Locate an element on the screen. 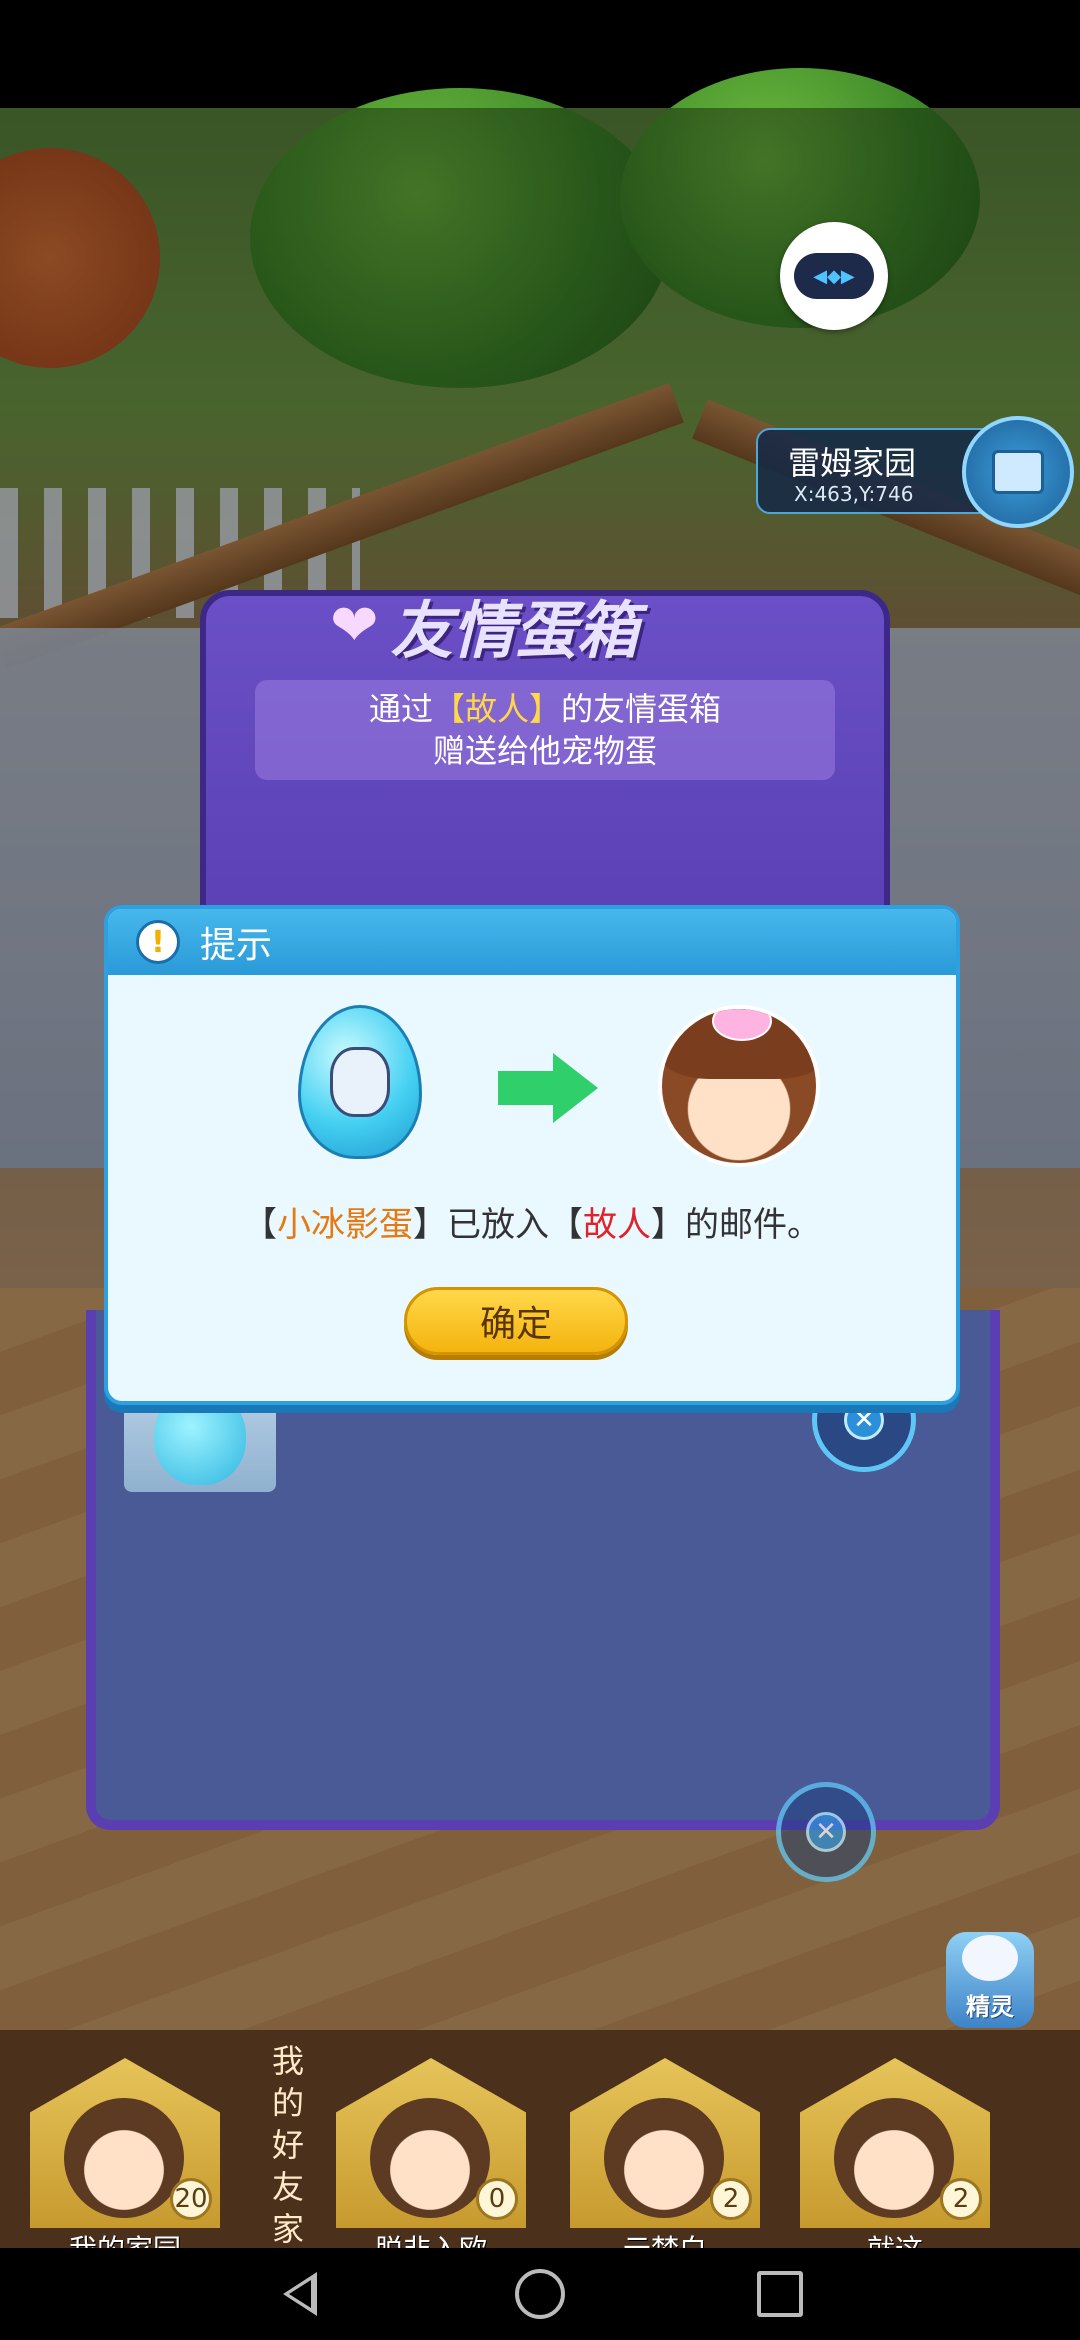 The image size is (1080, 2340). exclamation-icon: ! is located at coordinates (158, 942).